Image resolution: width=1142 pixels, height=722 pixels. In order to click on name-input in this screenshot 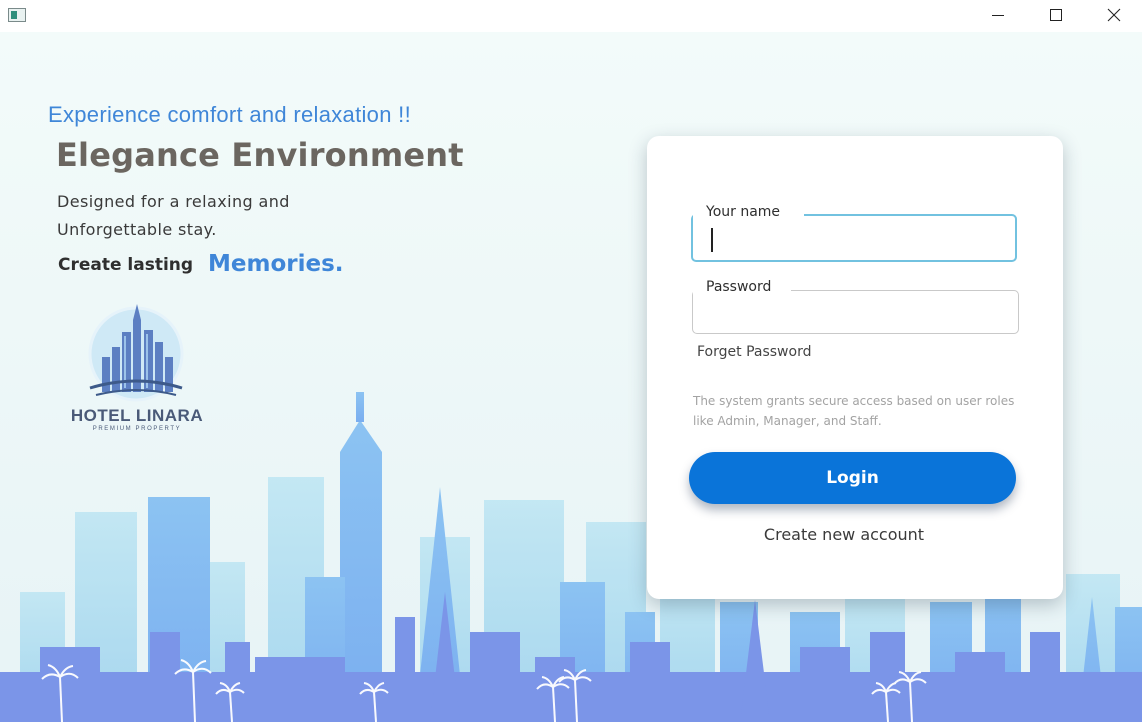, I will do `click(854, 237)`.